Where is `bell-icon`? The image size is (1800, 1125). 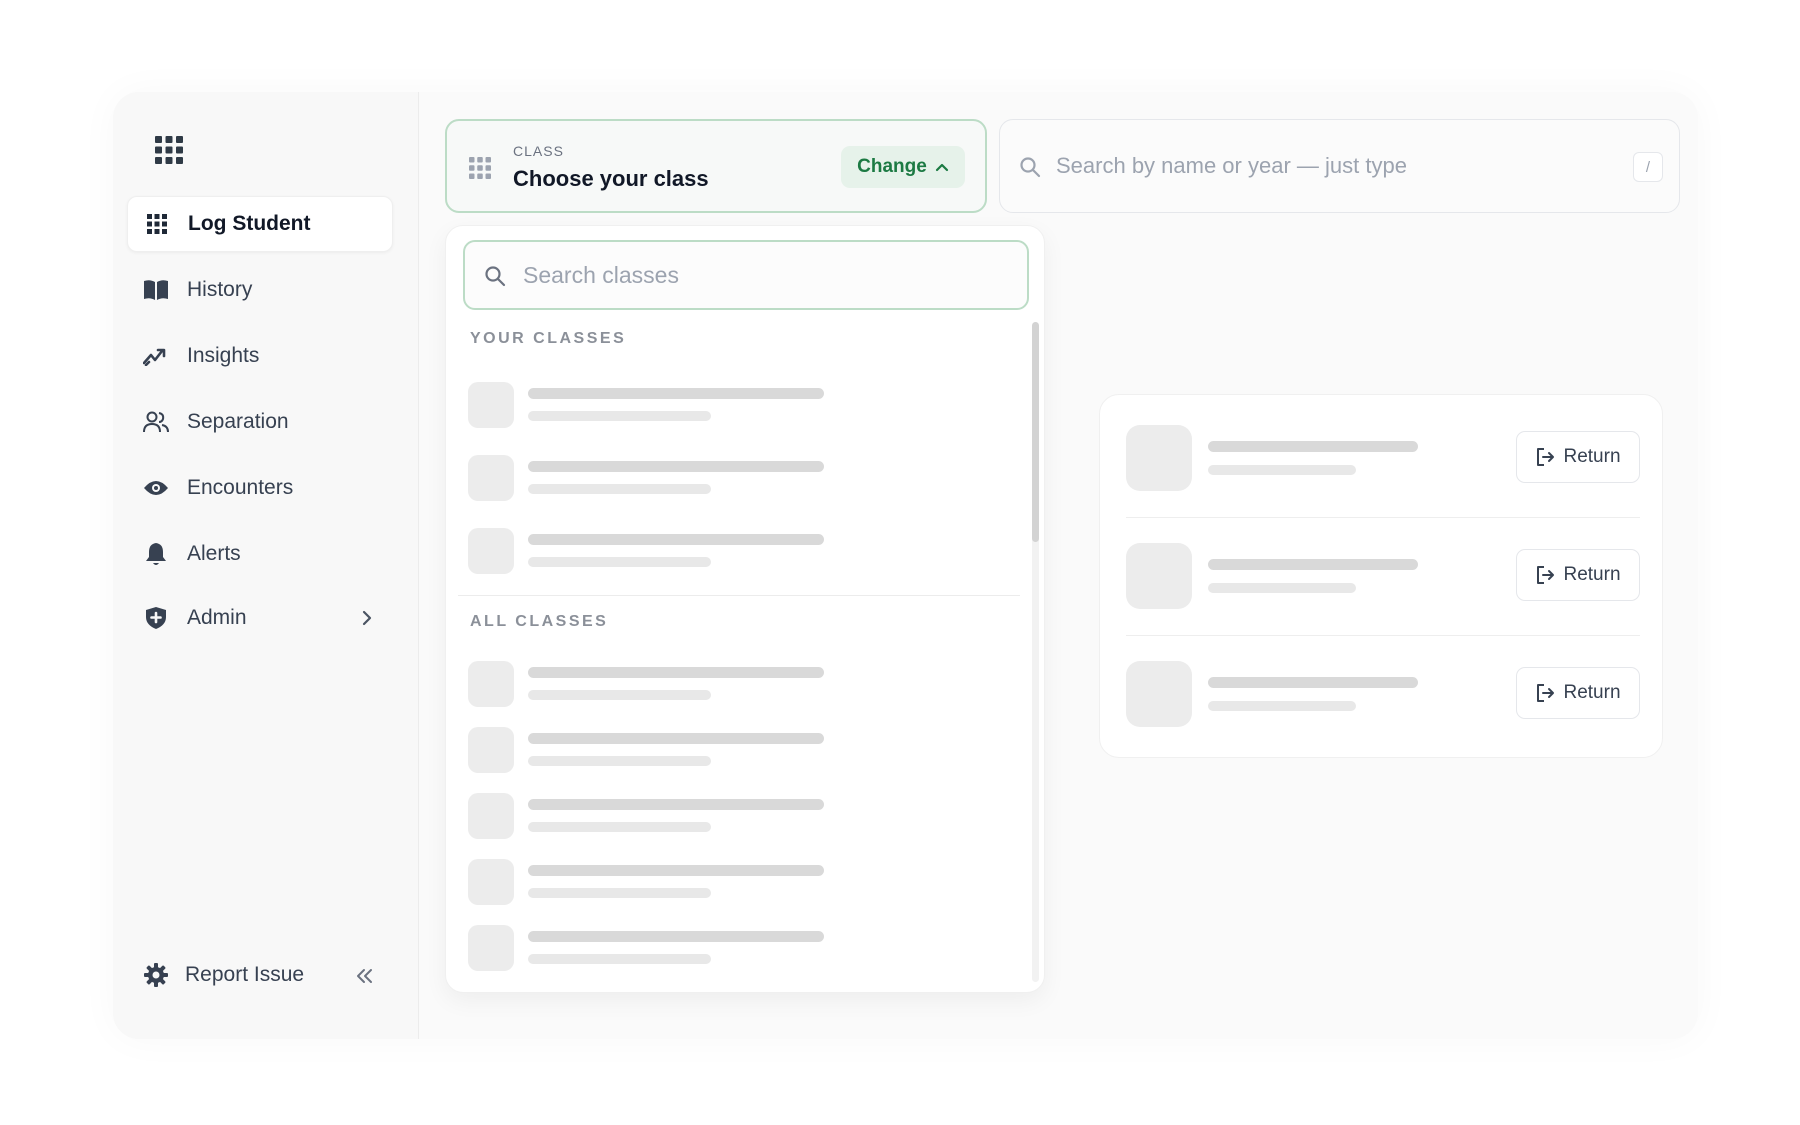
bell-icon is located at coordinates (156, 554).